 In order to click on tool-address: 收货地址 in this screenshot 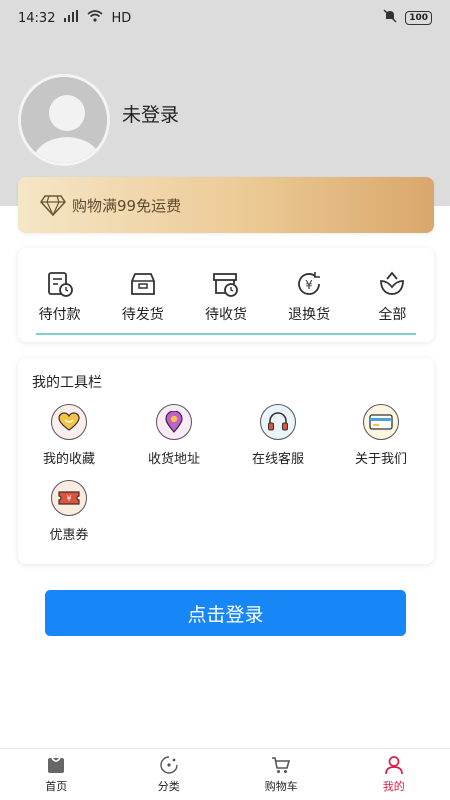, I will do `click(174, 435)`.